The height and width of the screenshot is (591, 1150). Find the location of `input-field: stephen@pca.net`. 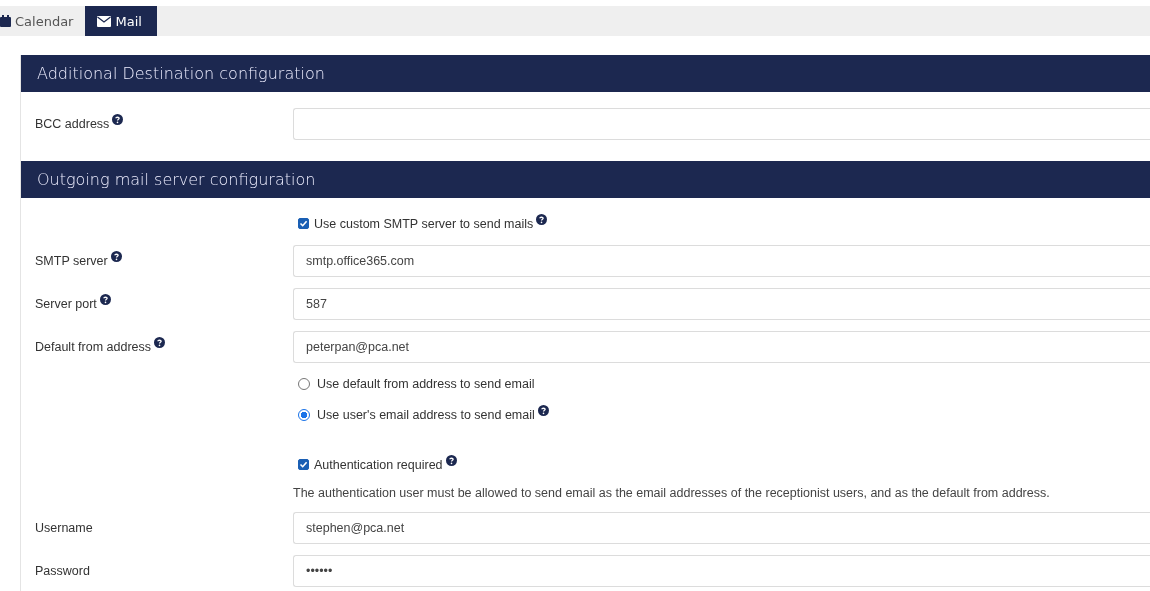

input-field: stephen@pca.net is located at coordinates (721, 527).